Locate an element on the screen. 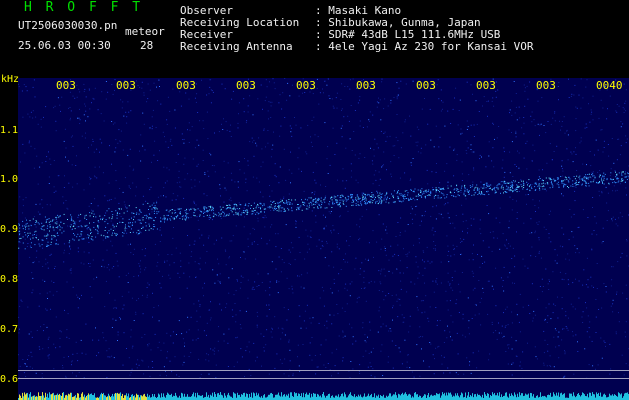 The image size is (629, 400). x-tick-9: 003 is located at coordinates (546, 85).